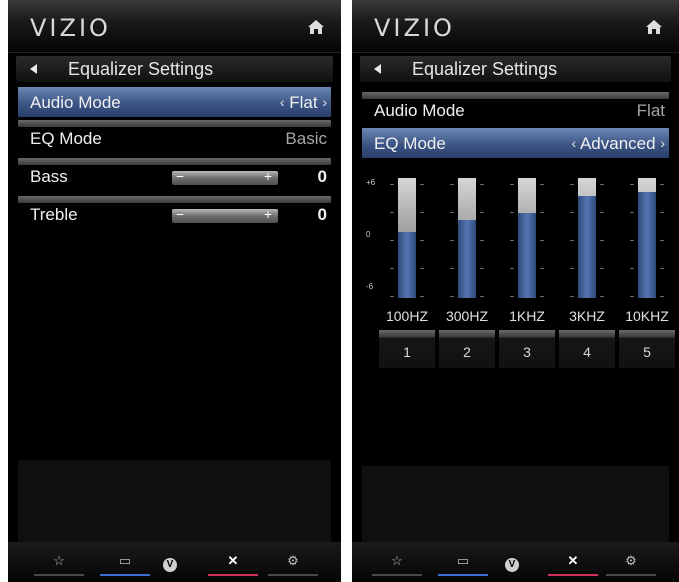  What do you see at coordinates (322, 214) in the screenshot?
I see `treble-value: 0` at bounding box center [322, 214].